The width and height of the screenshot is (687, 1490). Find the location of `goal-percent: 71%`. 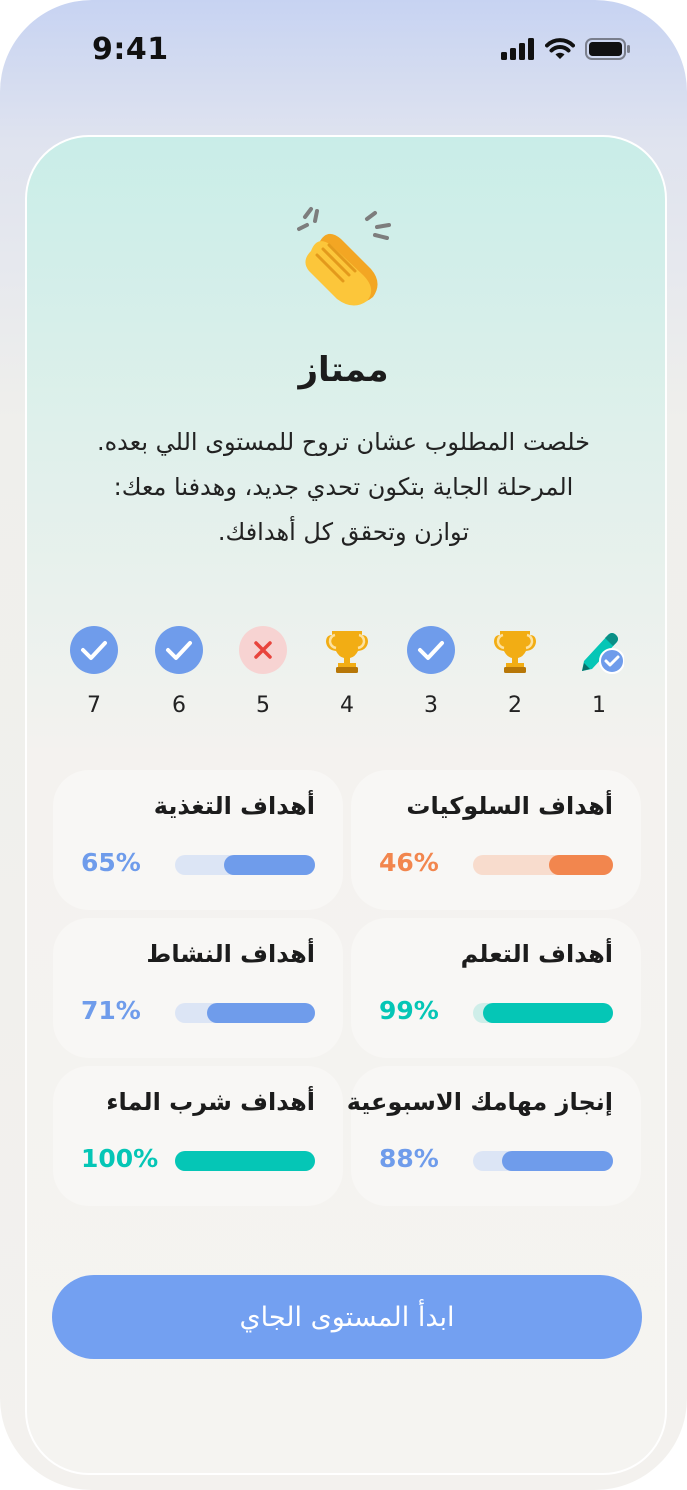

goal-percent: 71% is located at coordinates (111, 1010).